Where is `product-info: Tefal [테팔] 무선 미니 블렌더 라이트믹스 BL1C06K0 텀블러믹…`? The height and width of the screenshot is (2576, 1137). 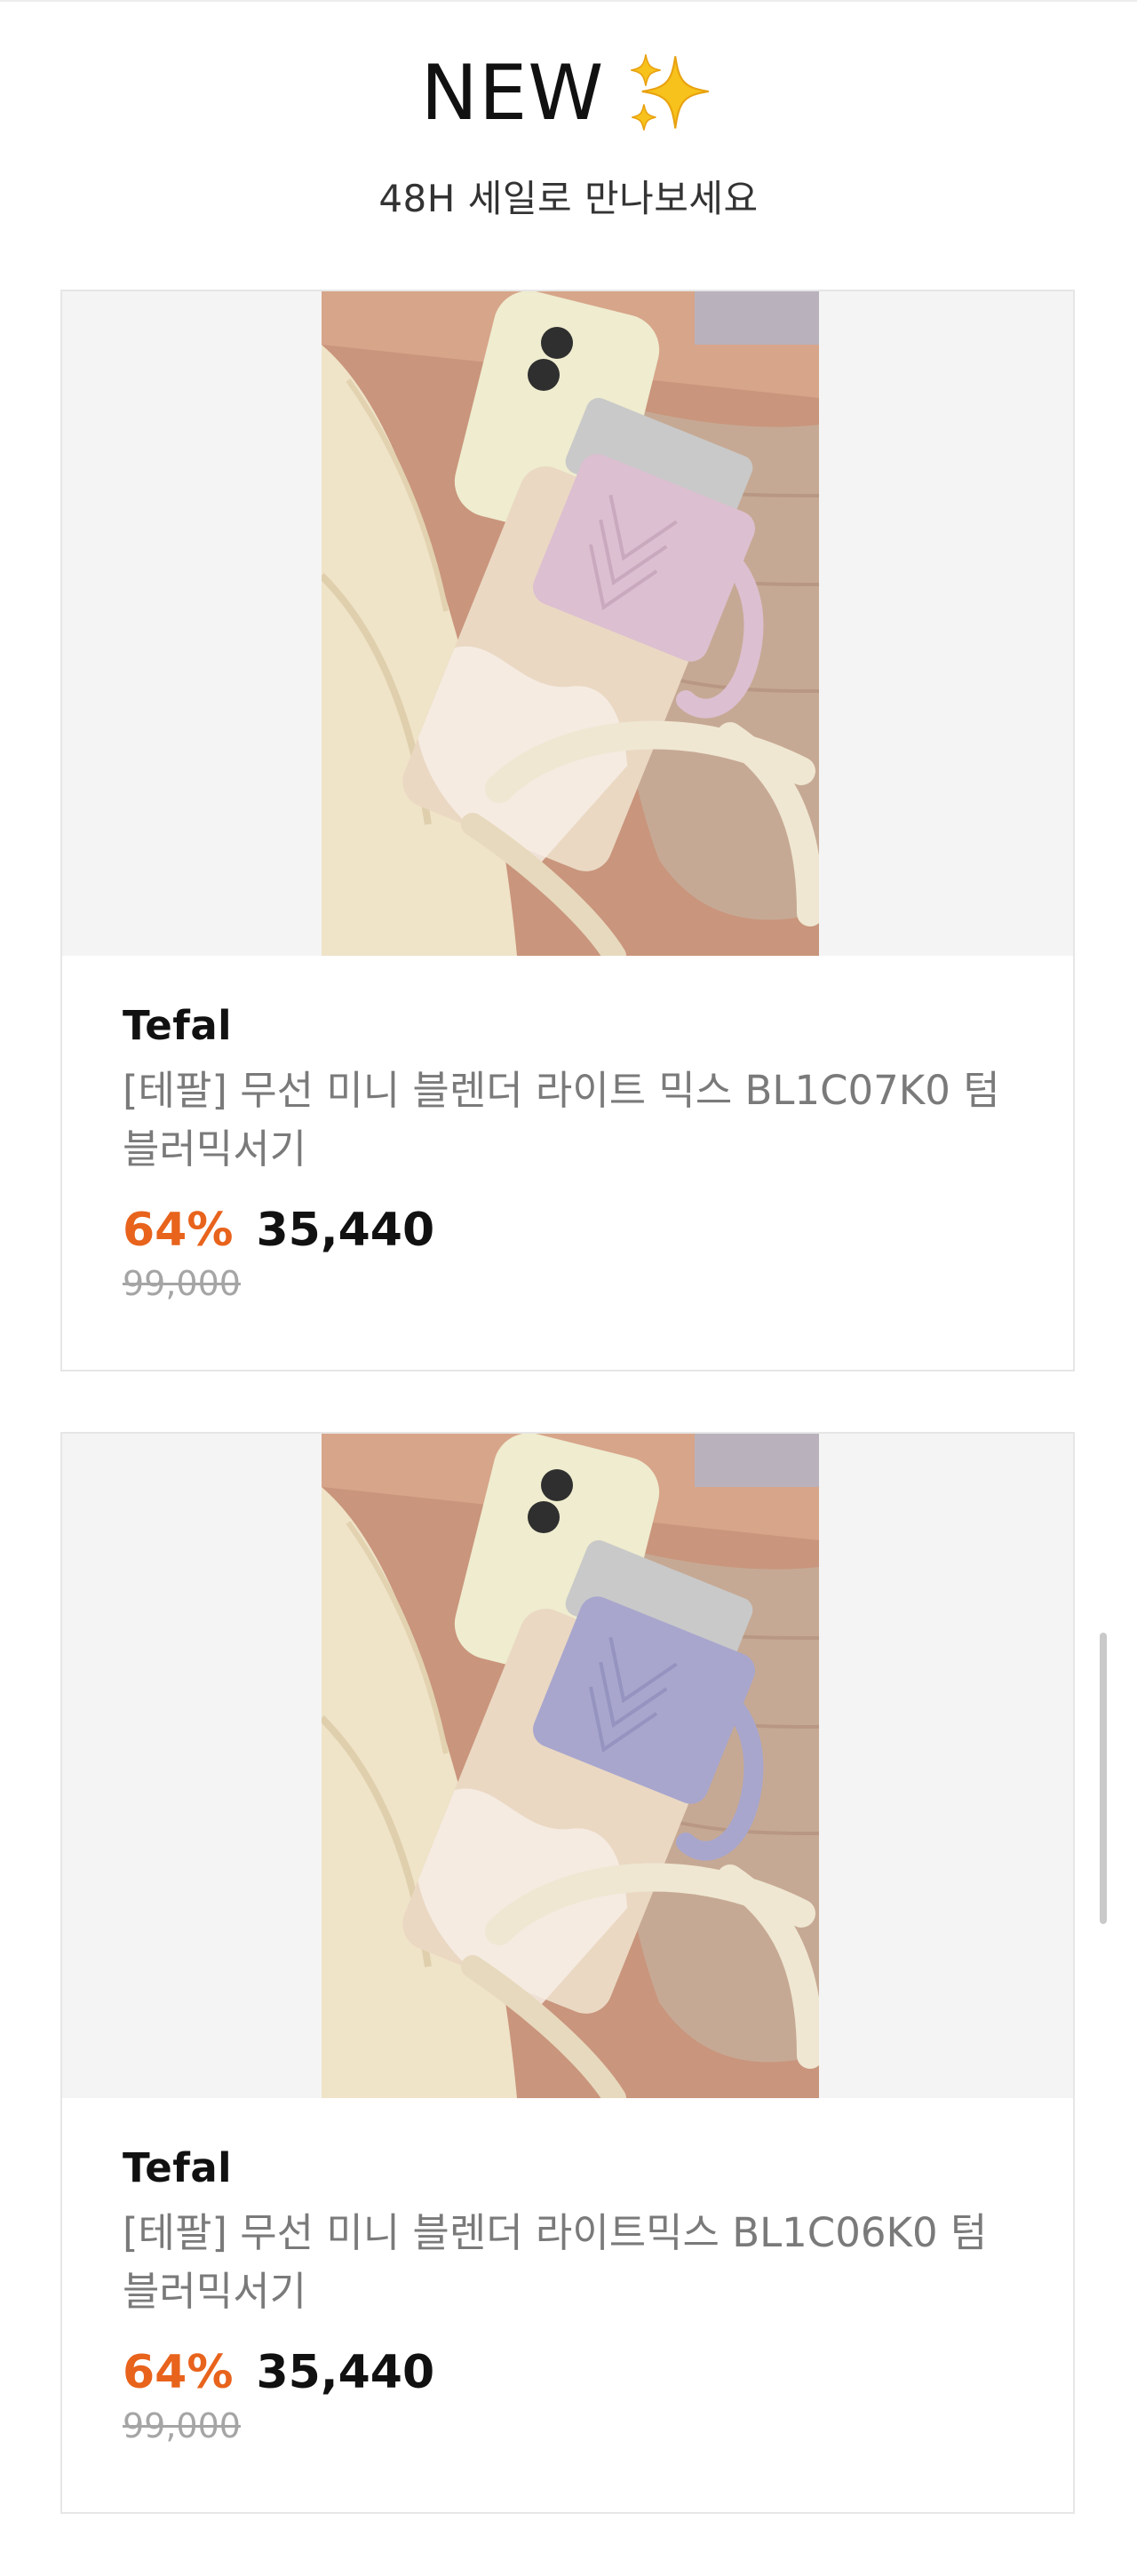 product-info: Tefal [테팔] 무선 미니 블렌더 라이트믹스 BL1C06K0 텀블러믹… is located at coordinates (567, 2294).